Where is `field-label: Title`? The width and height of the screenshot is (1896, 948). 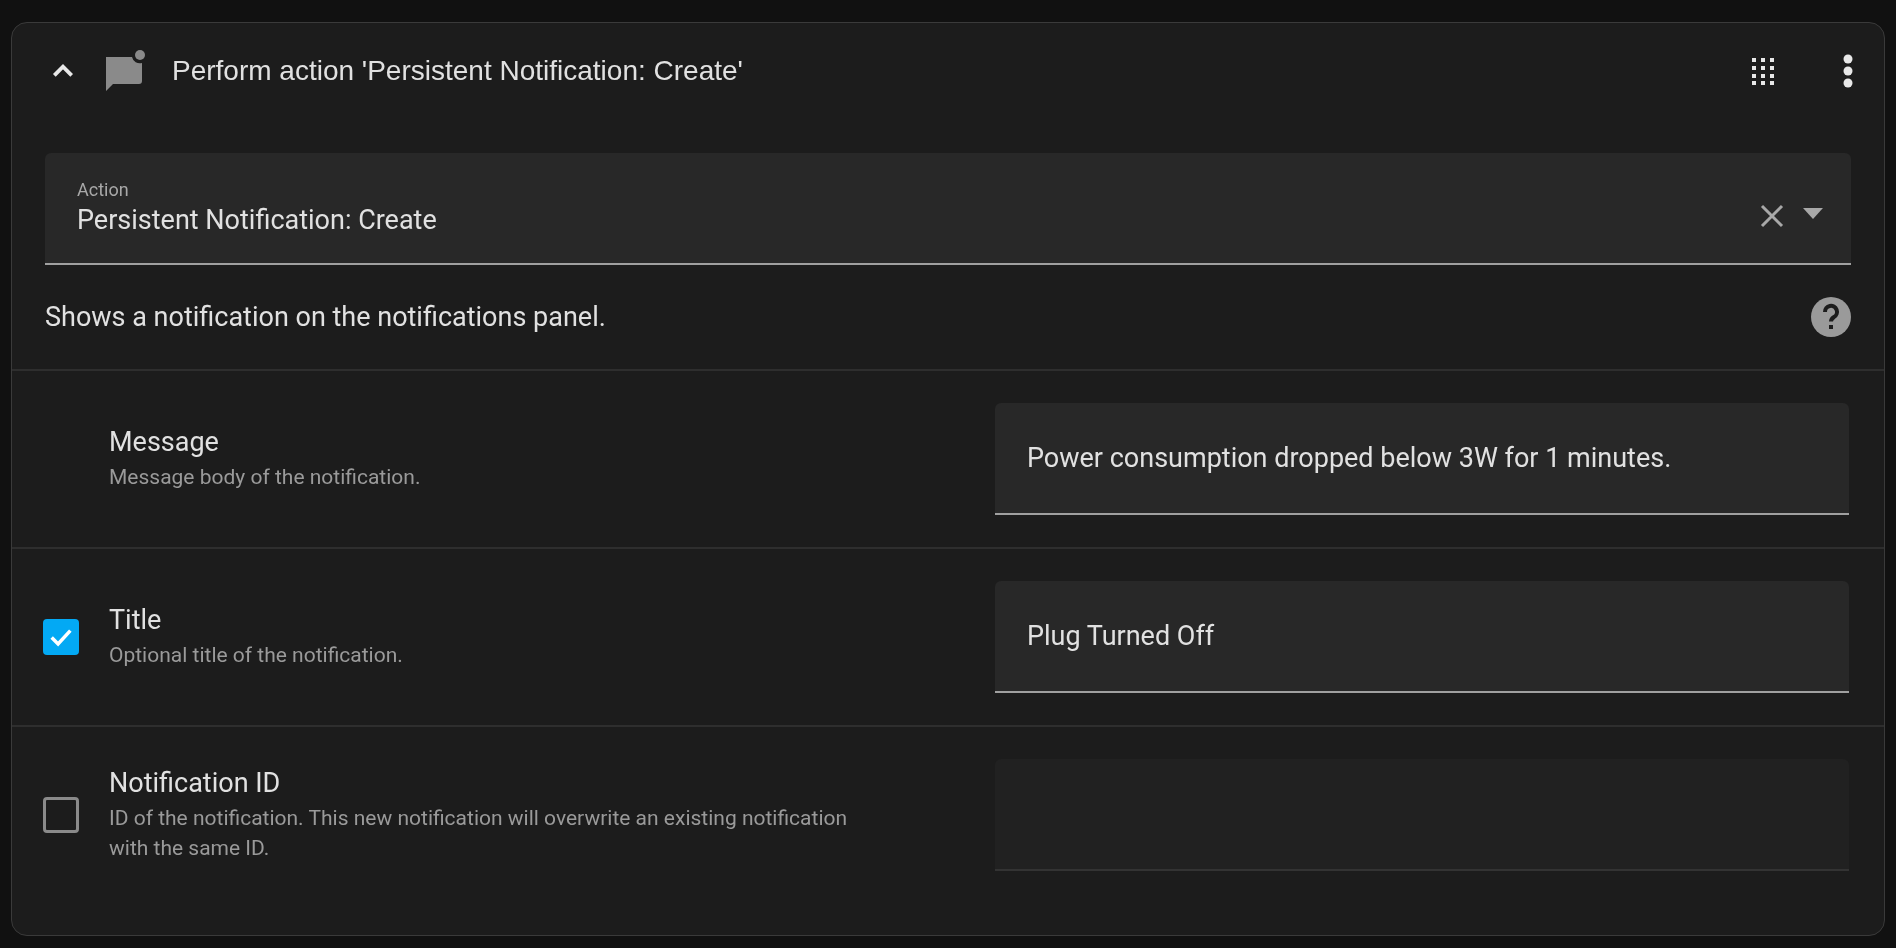
field-label: Title is located at coordinates (136, 620).